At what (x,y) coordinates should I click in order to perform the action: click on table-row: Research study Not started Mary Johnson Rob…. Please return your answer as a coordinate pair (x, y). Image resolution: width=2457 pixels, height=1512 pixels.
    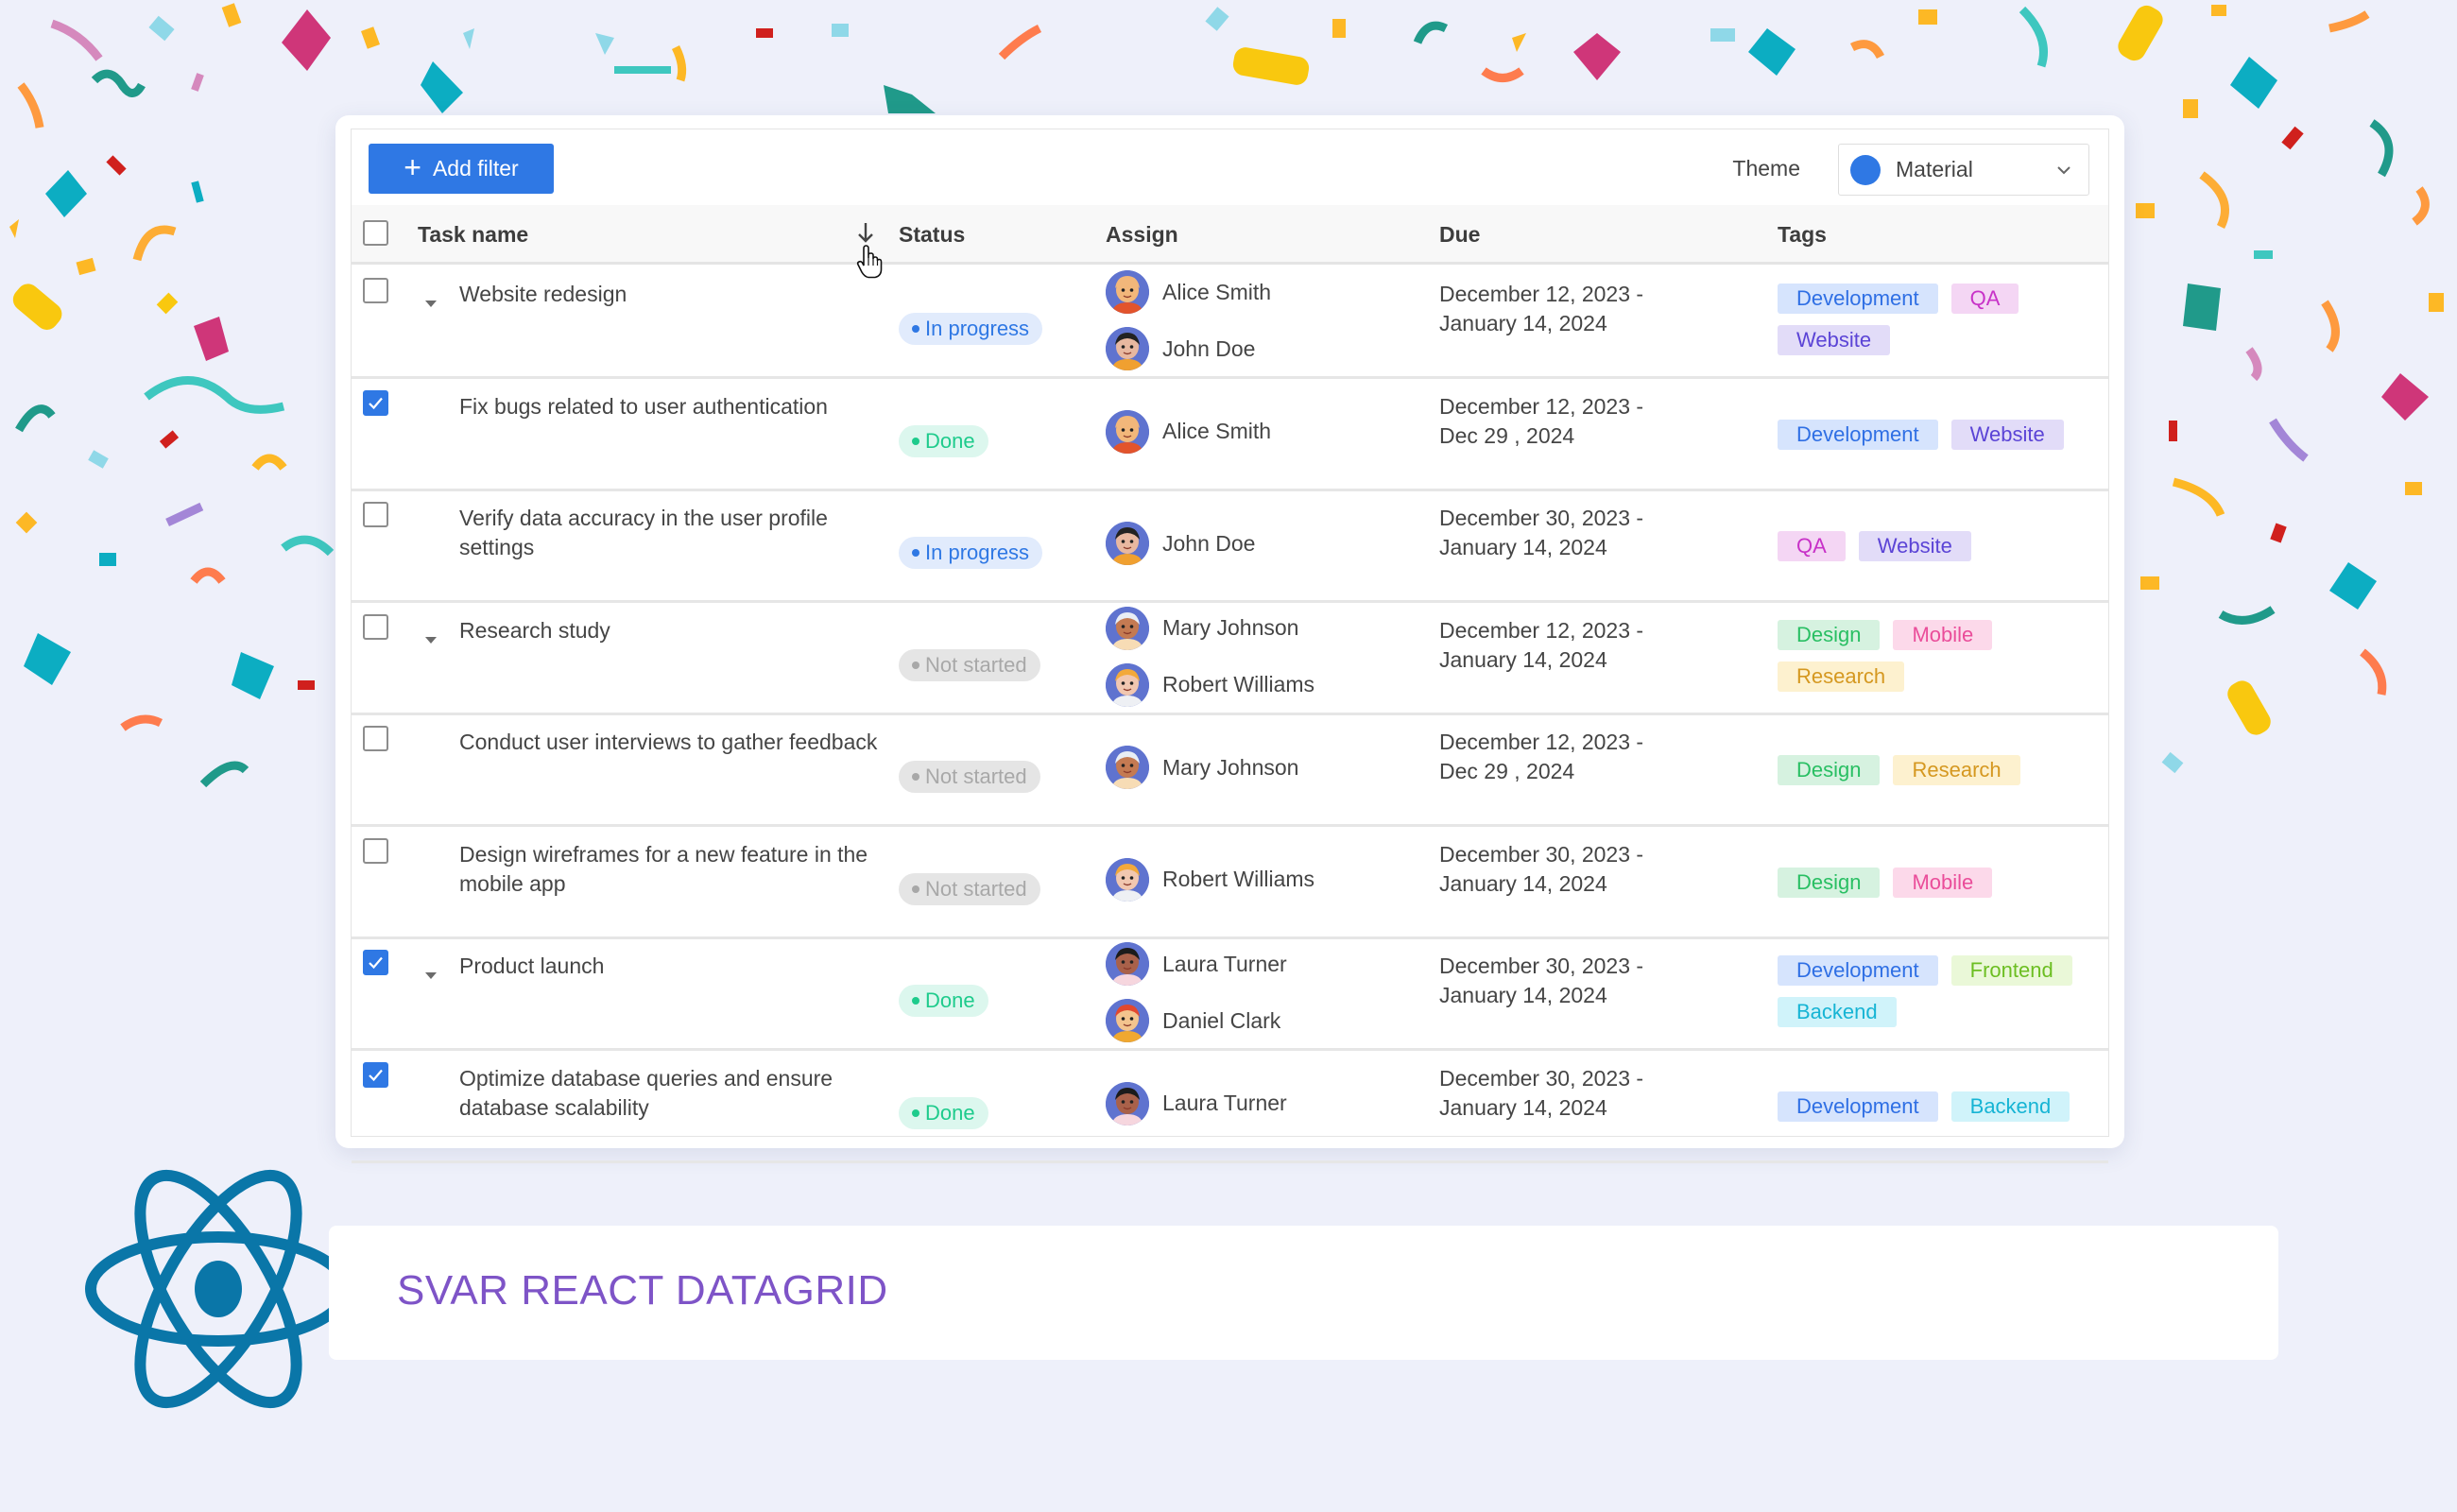
    Looking at the image, I should click on (1230, 658).